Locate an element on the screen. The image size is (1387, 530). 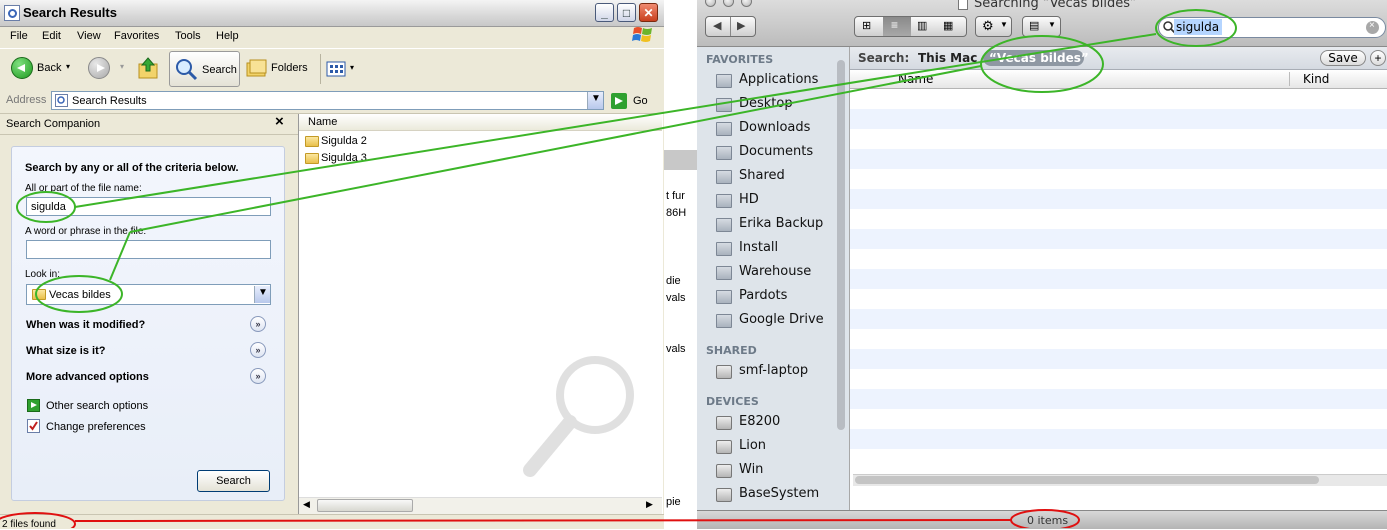
sidebar-item: HD is located at coordinates (767, 201).